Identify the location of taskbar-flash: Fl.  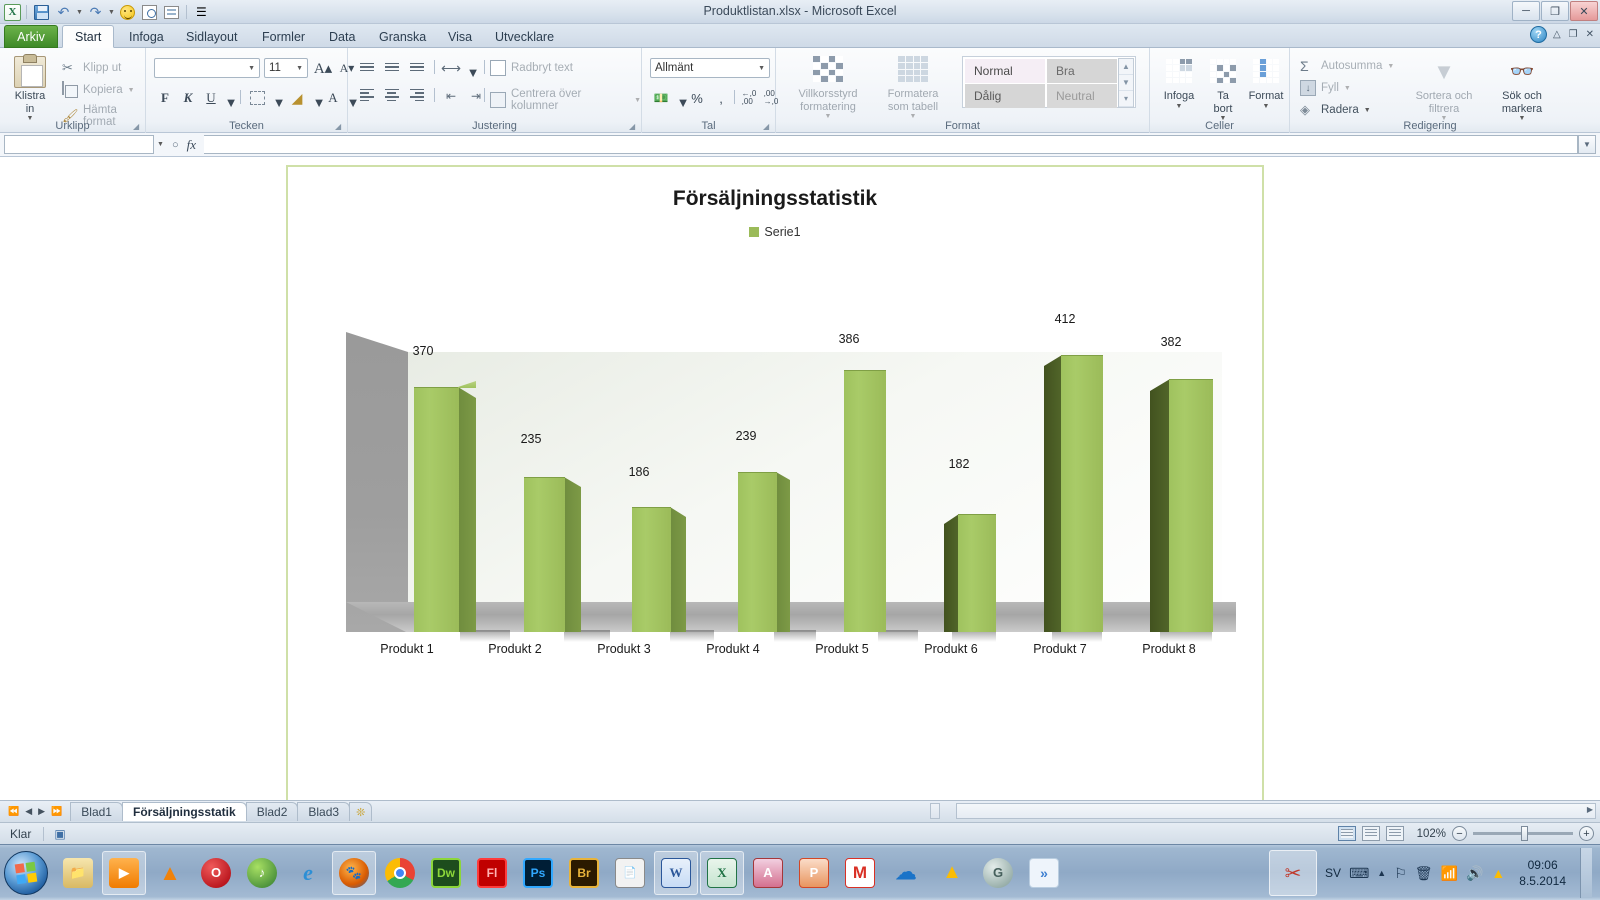
(492, 873).